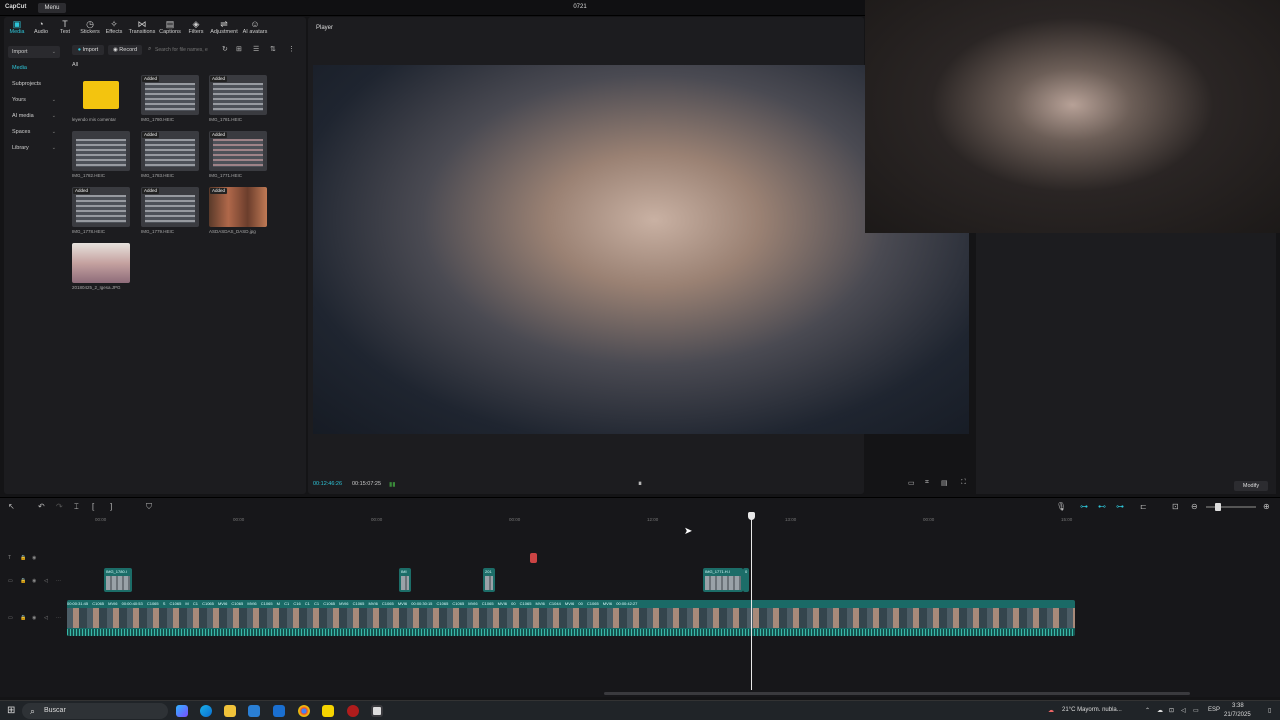 The height and width of the screenshot is (720, 1280). Describe the element at coordinates (118, 580) in the screenshot. I see `overlay-clip: IMG_1780.I` at that location.